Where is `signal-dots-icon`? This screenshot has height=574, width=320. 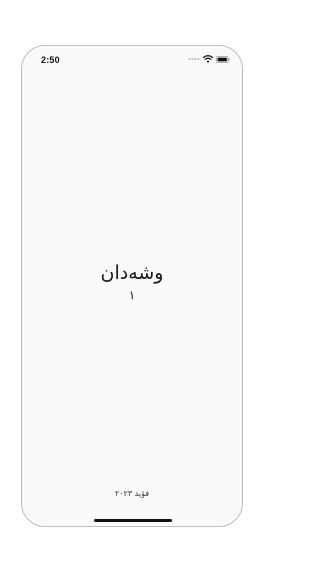 signal-dots-icon is located at coordinates (194, 59).